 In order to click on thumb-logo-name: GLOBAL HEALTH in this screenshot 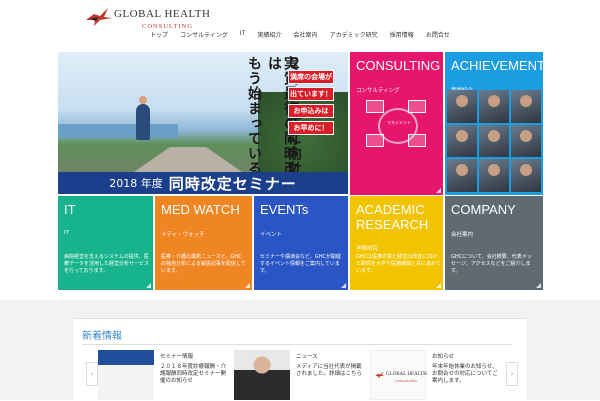, I will do `click(406, 374)`.